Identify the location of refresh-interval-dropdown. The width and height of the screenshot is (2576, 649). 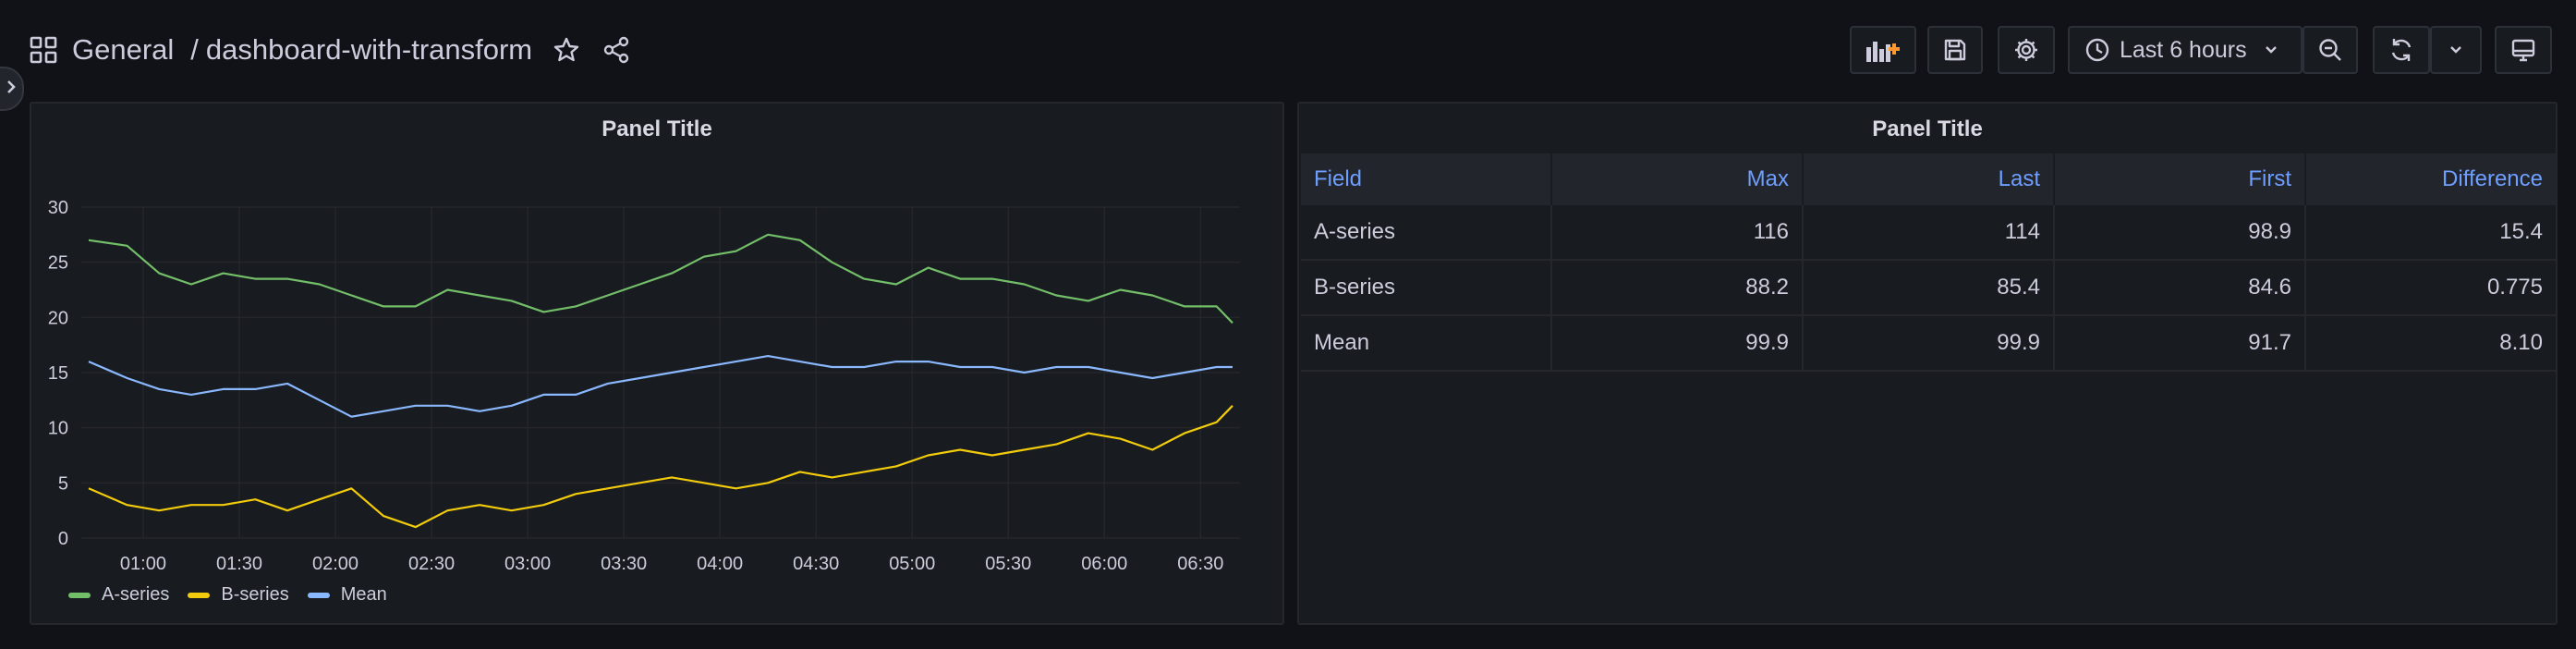
(2456, 50).